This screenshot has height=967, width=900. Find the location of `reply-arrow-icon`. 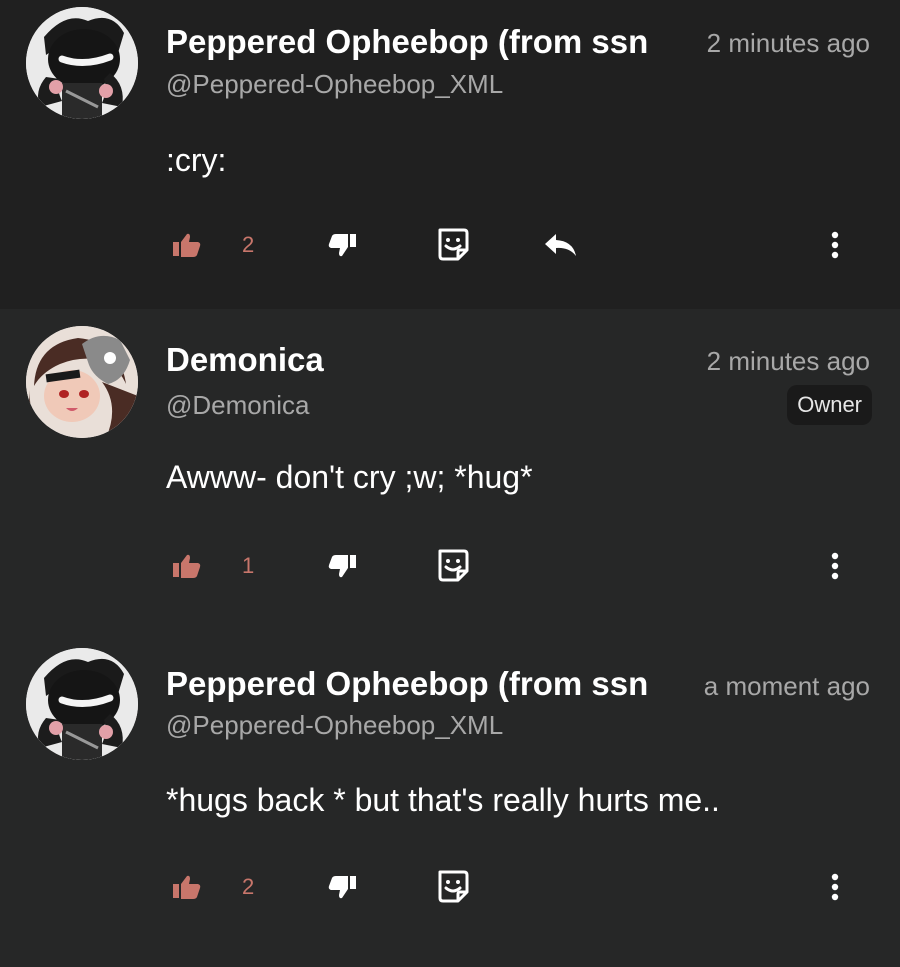

reply-arrow-icon is located at coordinates (560, 245).